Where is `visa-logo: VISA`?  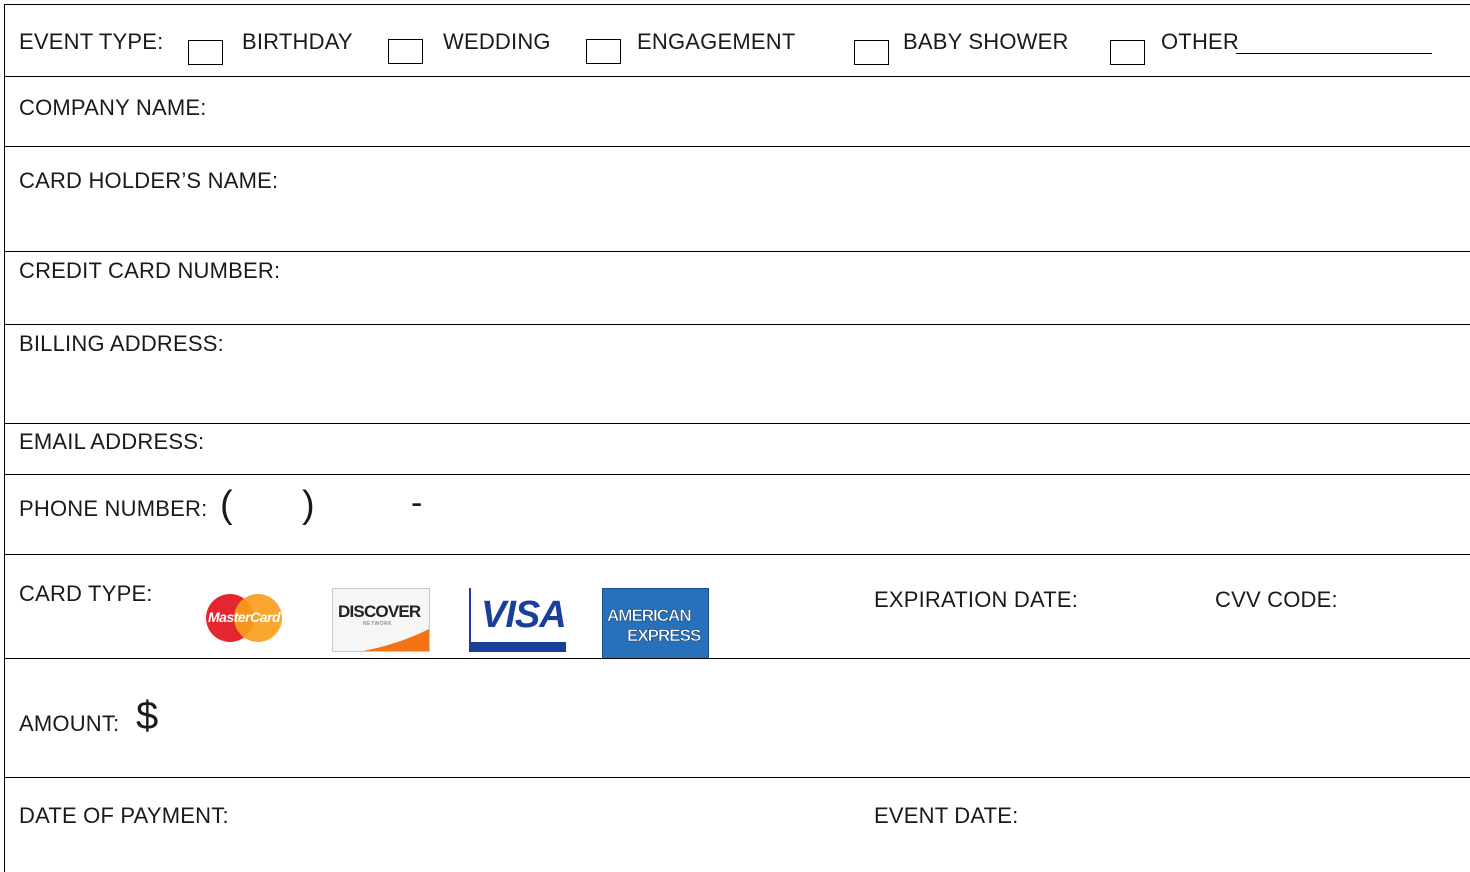
visa-logo: VISA is located at coordinates (518, 620).